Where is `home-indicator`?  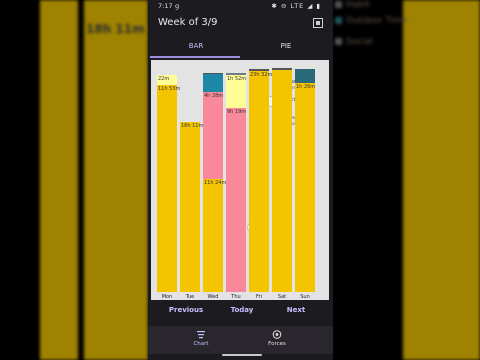 home-indicator is located at coordinates (242, 355).